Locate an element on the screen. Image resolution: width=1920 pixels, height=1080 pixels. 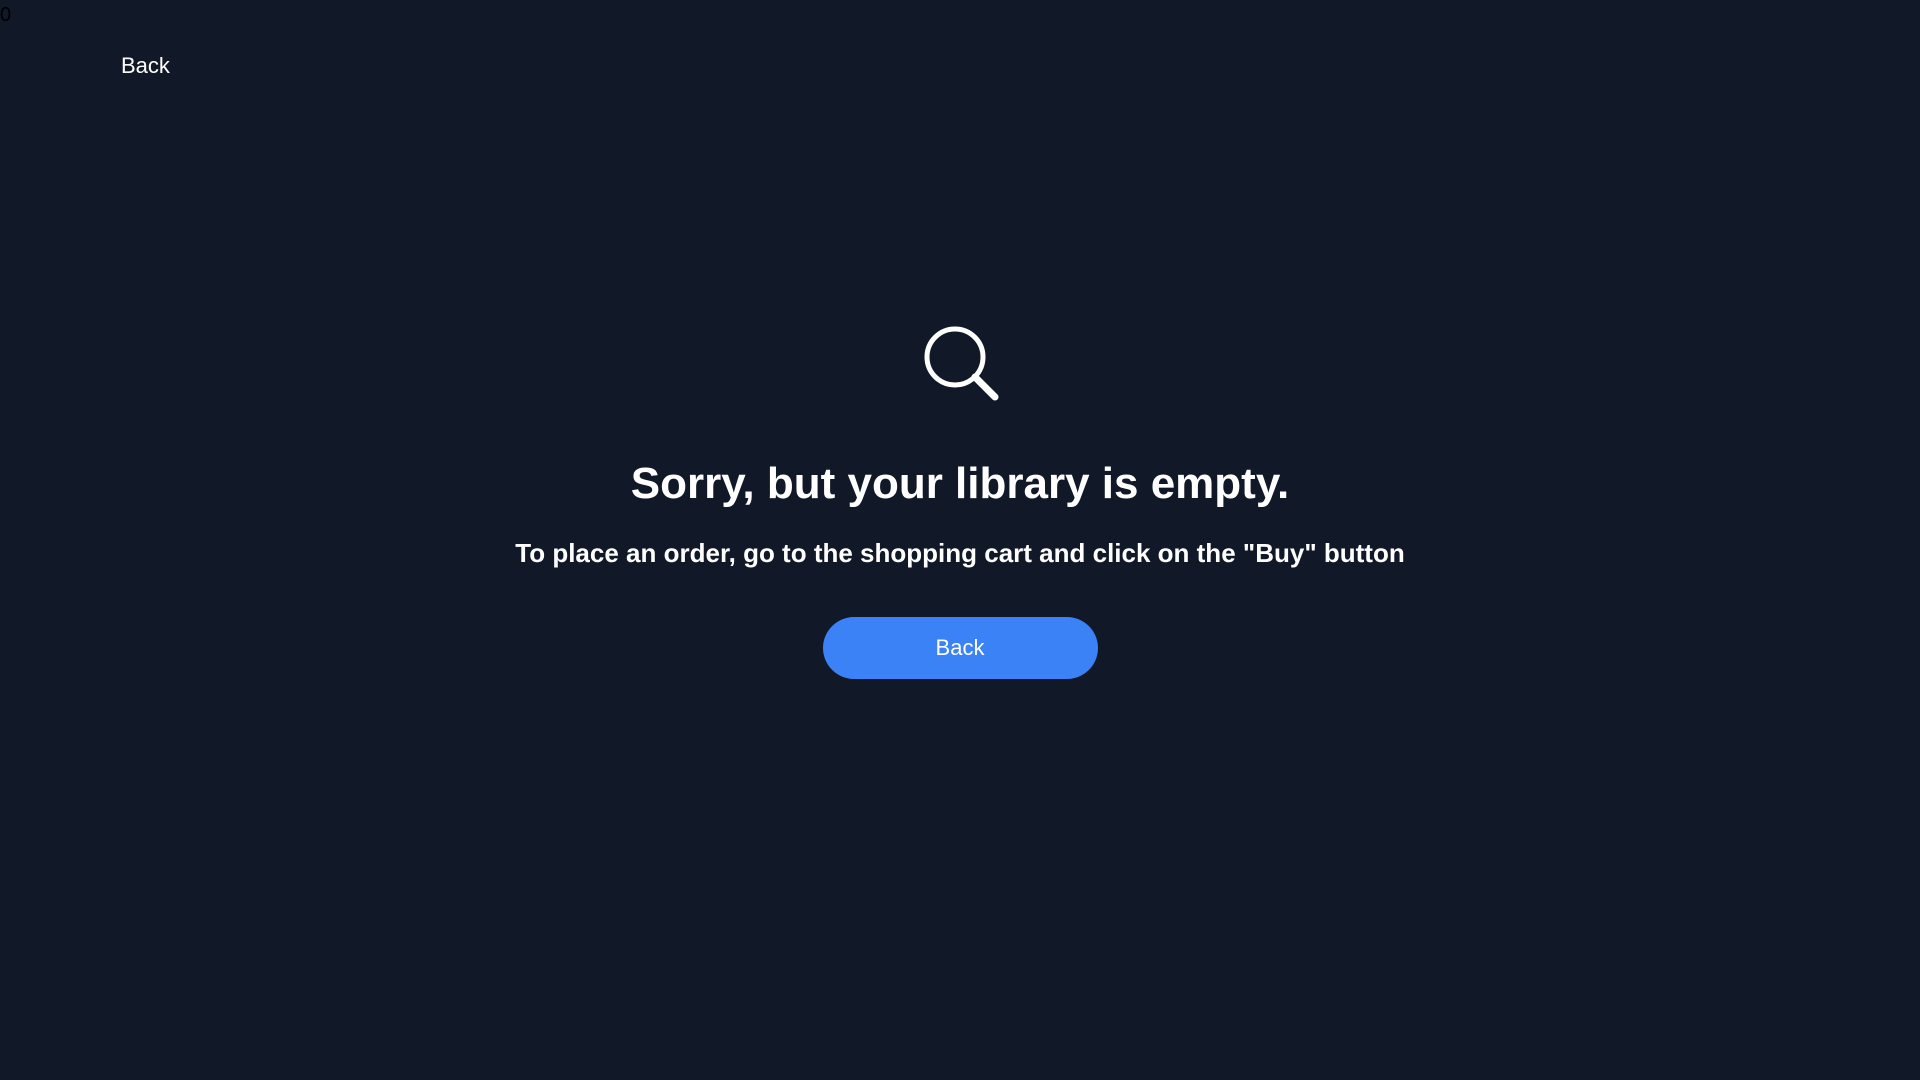
corner-counter: 0 is located at coordinates (6, 15).